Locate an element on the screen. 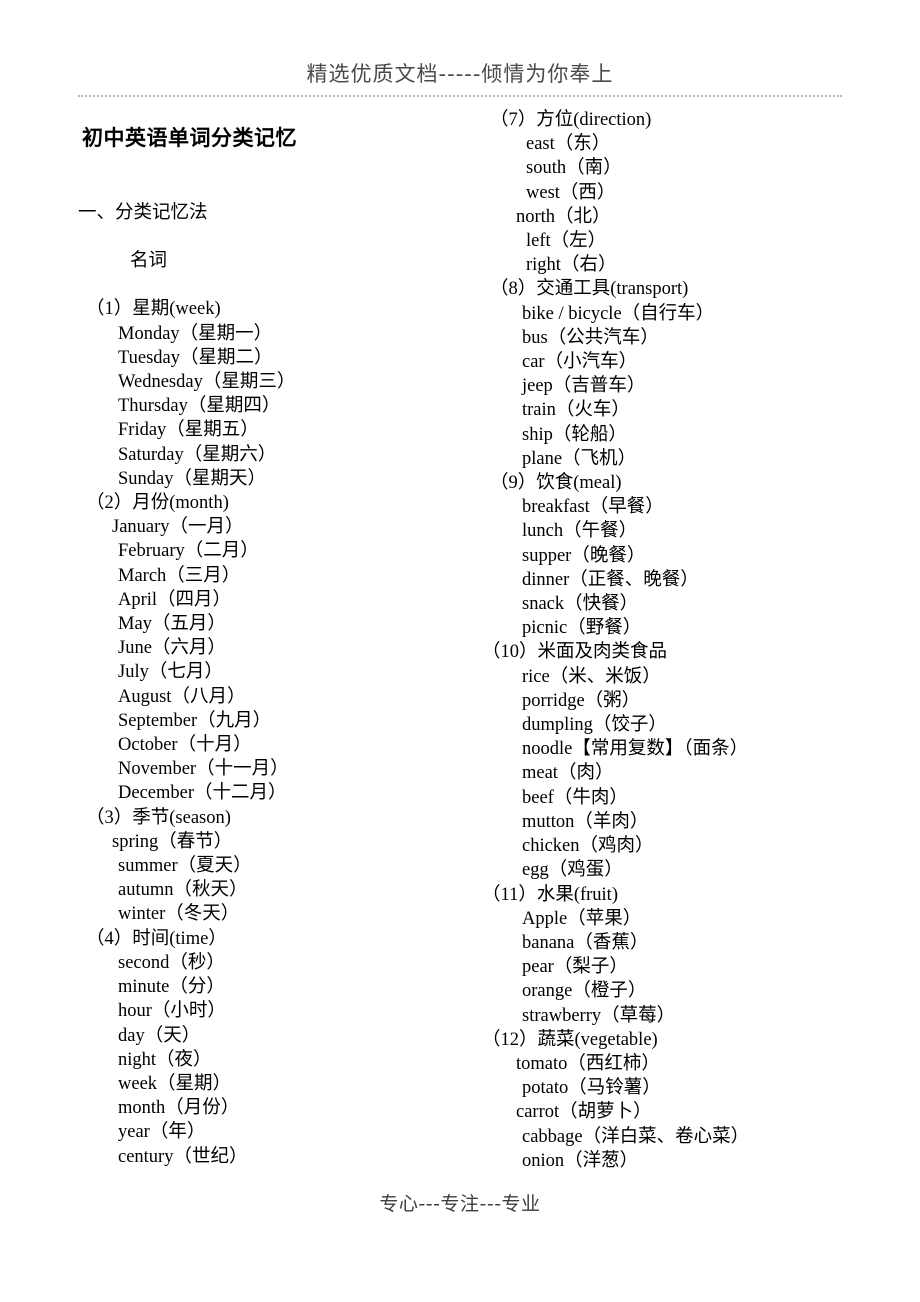 Image resolution: width=920 pixels, height=1302 pixels. group-heading-meal: （9）饮食(meal) is located at coordinates (556, 483).